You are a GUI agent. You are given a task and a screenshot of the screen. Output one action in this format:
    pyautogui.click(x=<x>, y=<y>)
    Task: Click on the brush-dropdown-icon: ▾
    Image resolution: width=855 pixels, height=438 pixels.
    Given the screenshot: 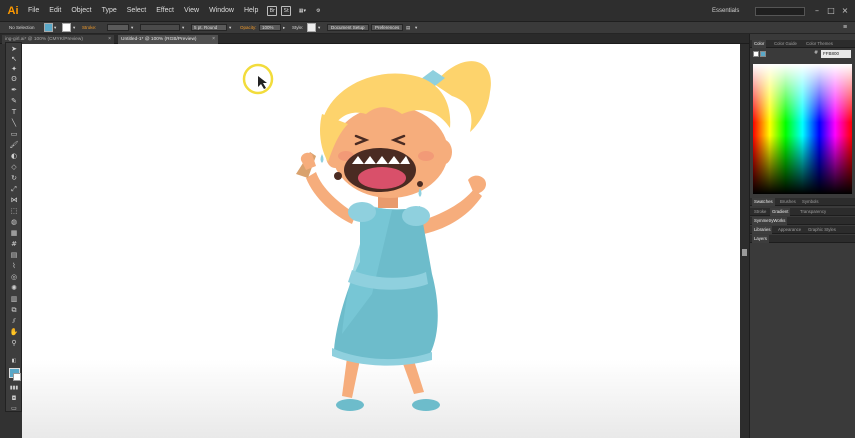 What is the action you would take?
    pyautogui.click(x=230, y=27)
    